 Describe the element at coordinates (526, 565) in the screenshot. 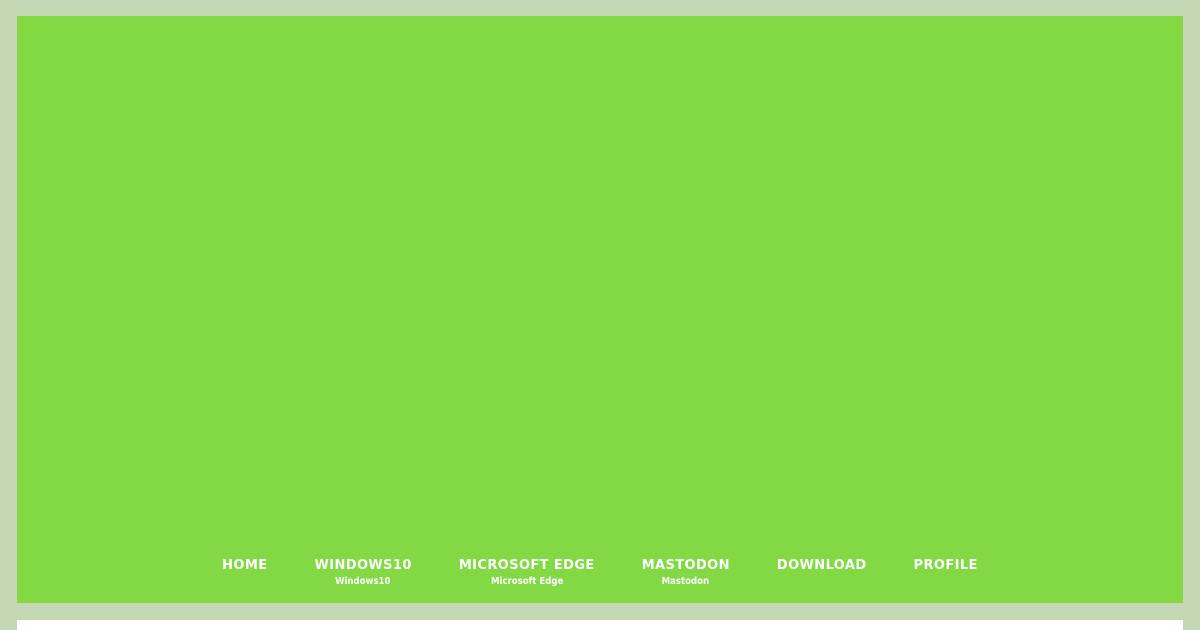

I see `nav-item-label: MICROSOFT EDGE` at that location.